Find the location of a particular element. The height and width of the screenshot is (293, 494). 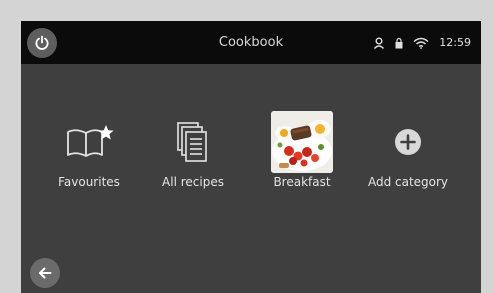

recipe-list-icon is located at coordinates (192, 142).